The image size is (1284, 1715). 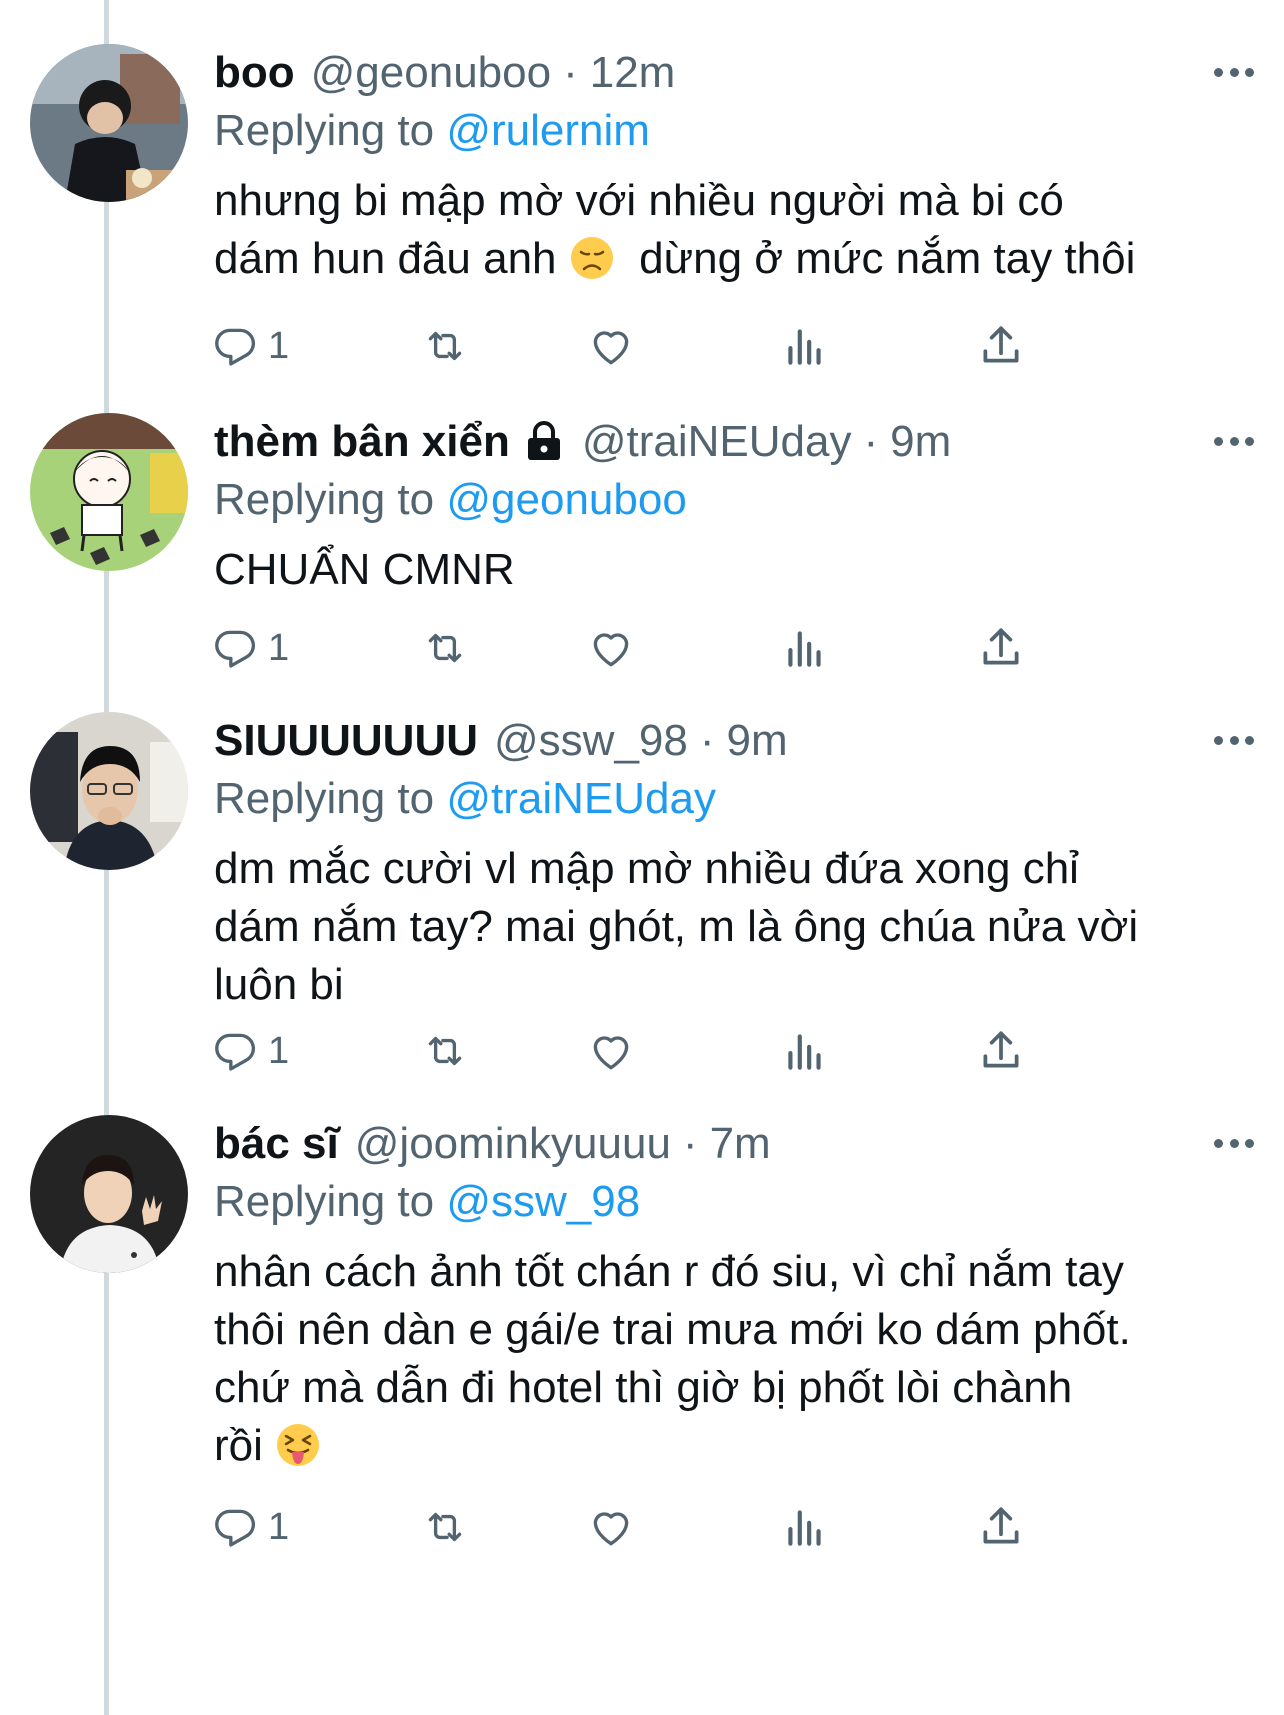 What do you see at coordinates (276, 1144) in the screenshot?
I see `display-name: bác sĩ` at bounding box center [276, 1144].